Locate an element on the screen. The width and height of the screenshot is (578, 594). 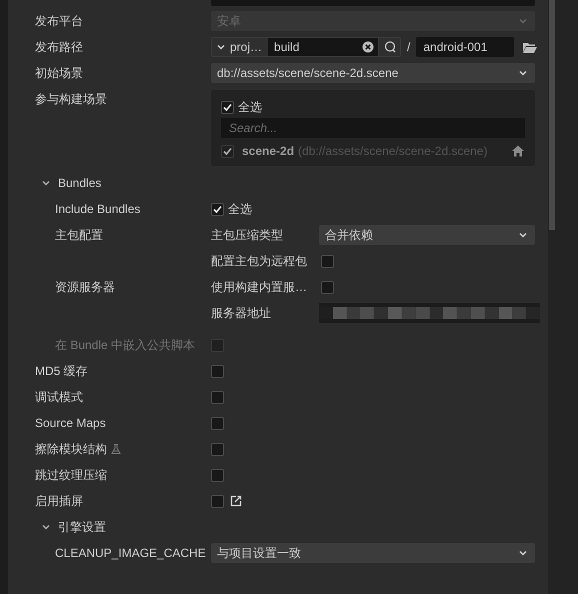
scrollbar-thumb is located at coordinates (552, 115).